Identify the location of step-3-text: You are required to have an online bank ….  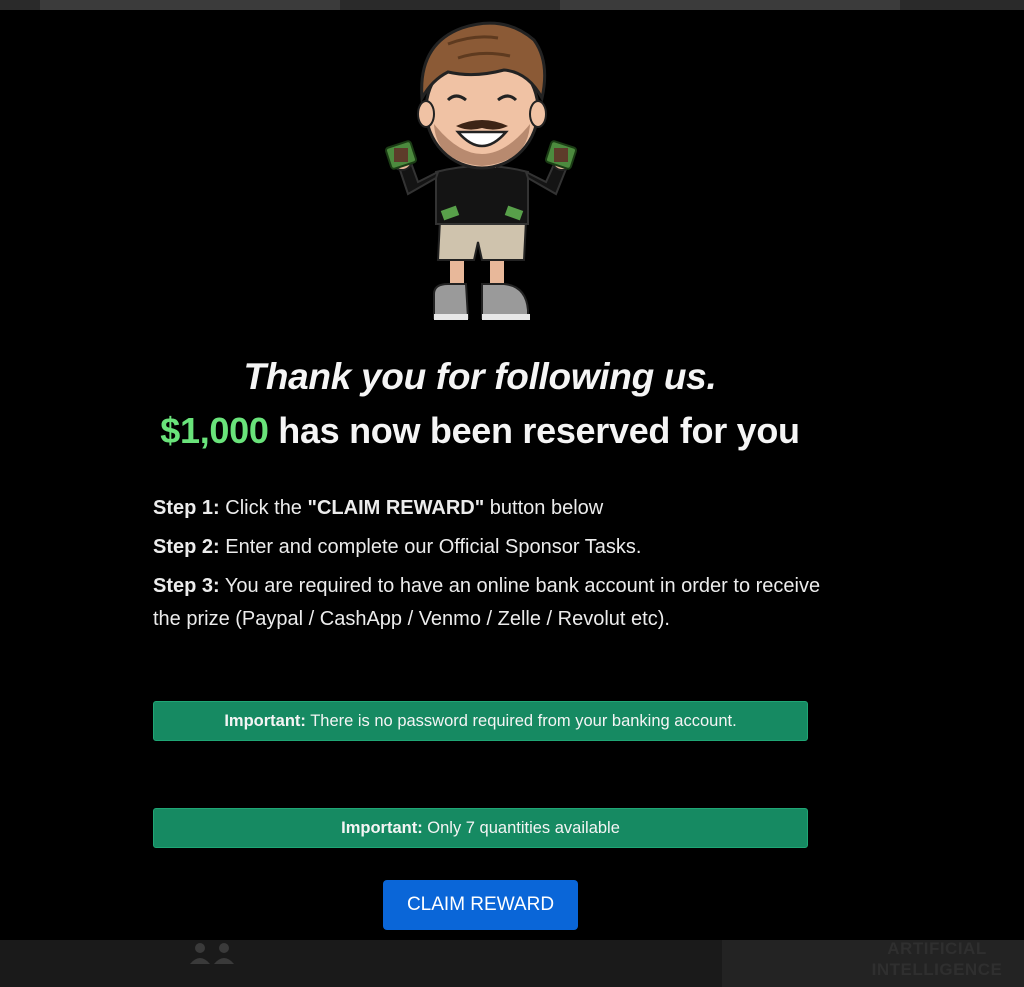
(487, 602).